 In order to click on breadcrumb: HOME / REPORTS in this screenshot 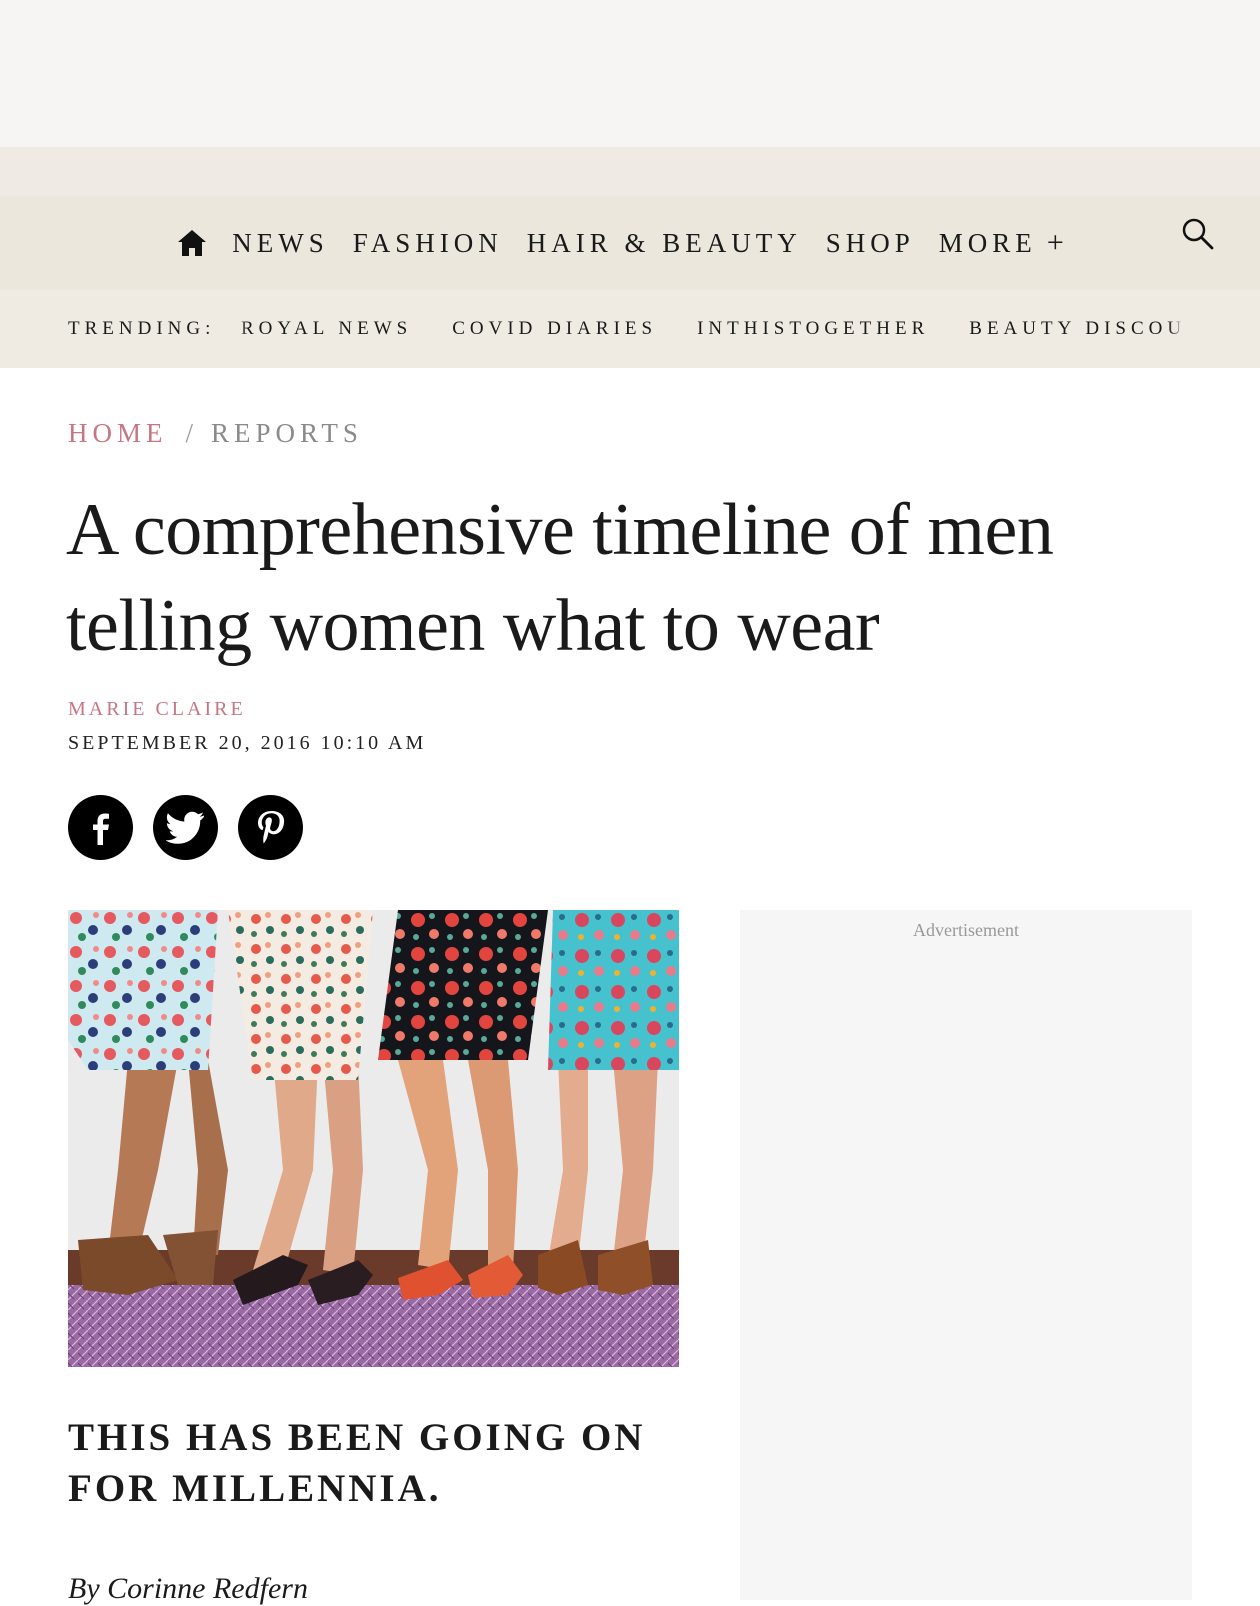, I will do `click(215, 433)`.